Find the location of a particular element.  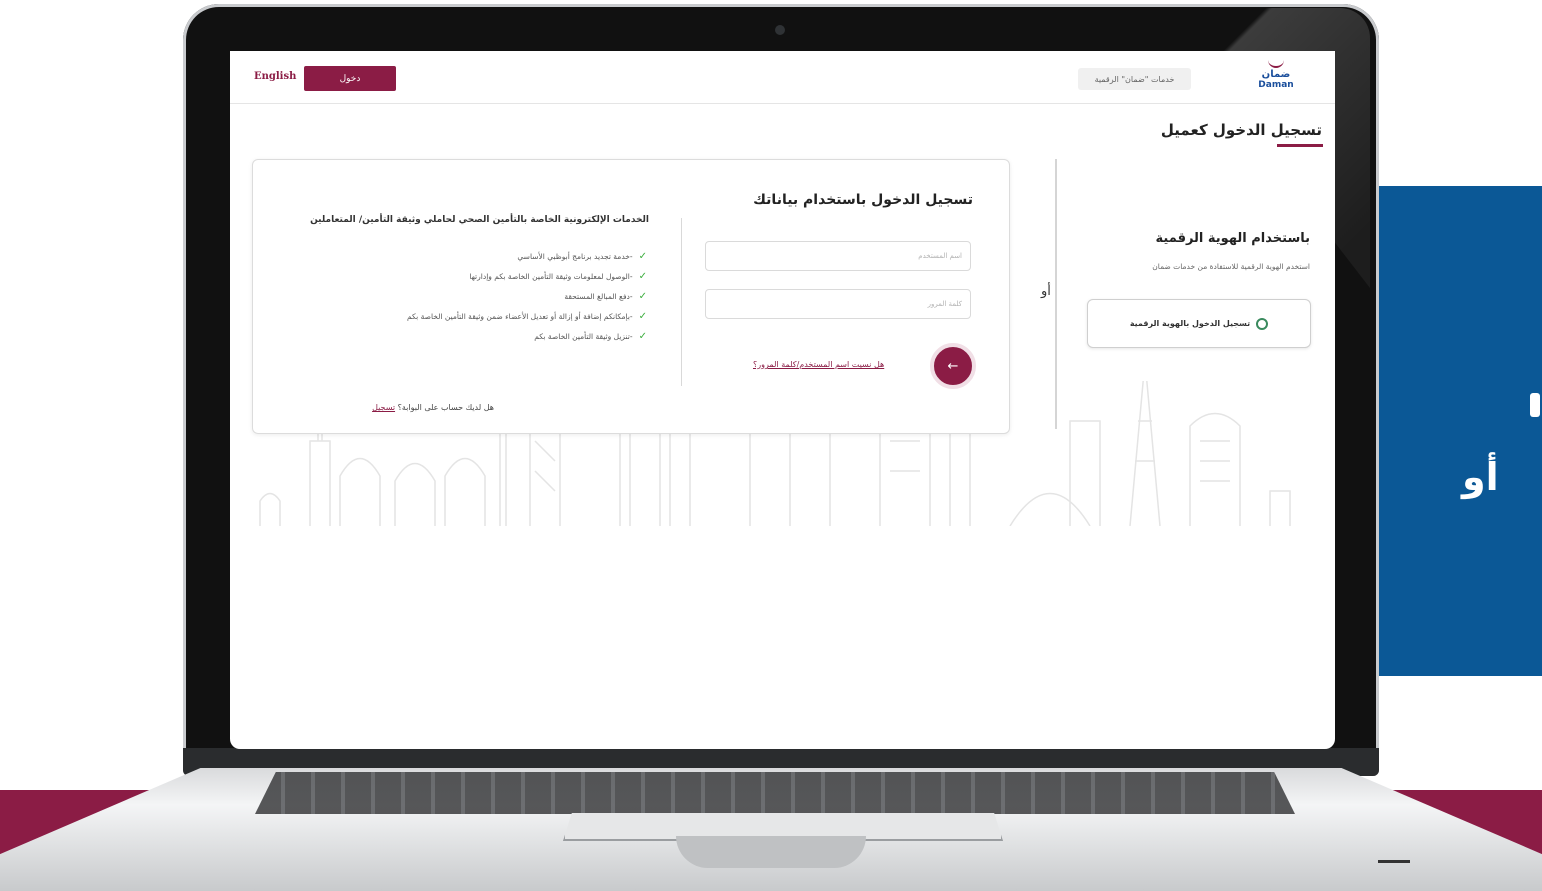

password-input is located at coordinates (838, 304).